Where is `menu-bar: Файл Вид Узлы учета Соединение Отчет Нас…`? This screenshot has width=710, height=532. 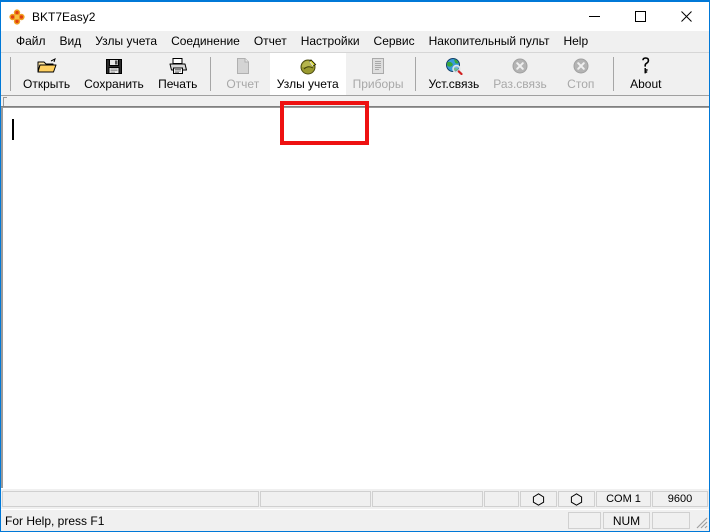
menu-bar: Файл Вид Узлы учета Соединение Отчет Нас… is located at coordinates (355, 42).